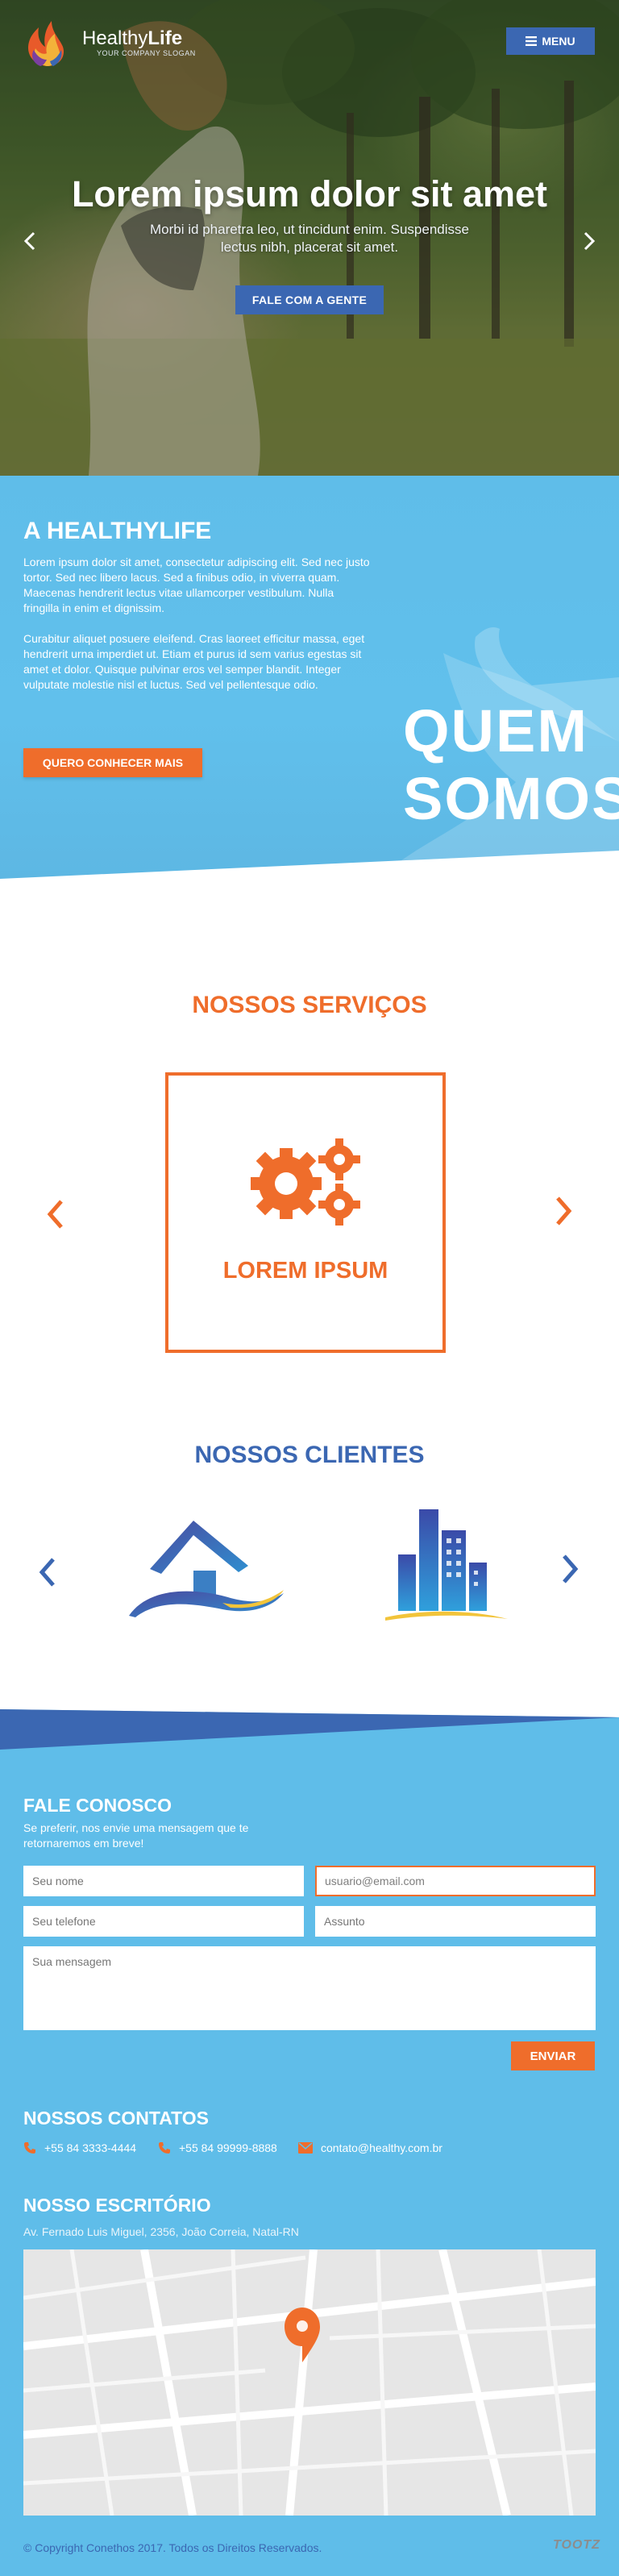 This screenshot has height=2576, width=619. I want to click on brand-name: HealthyLife, so click(132, 38).